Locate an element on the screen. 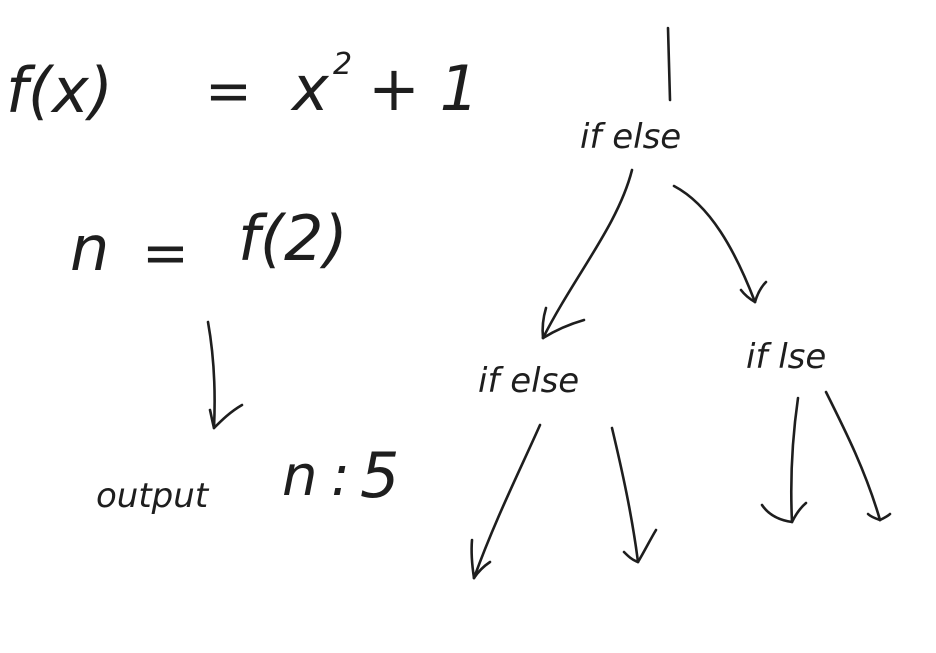 This screenshot has height=653, width=936. function-exponent: 2 is located at coordinates (342, 64).